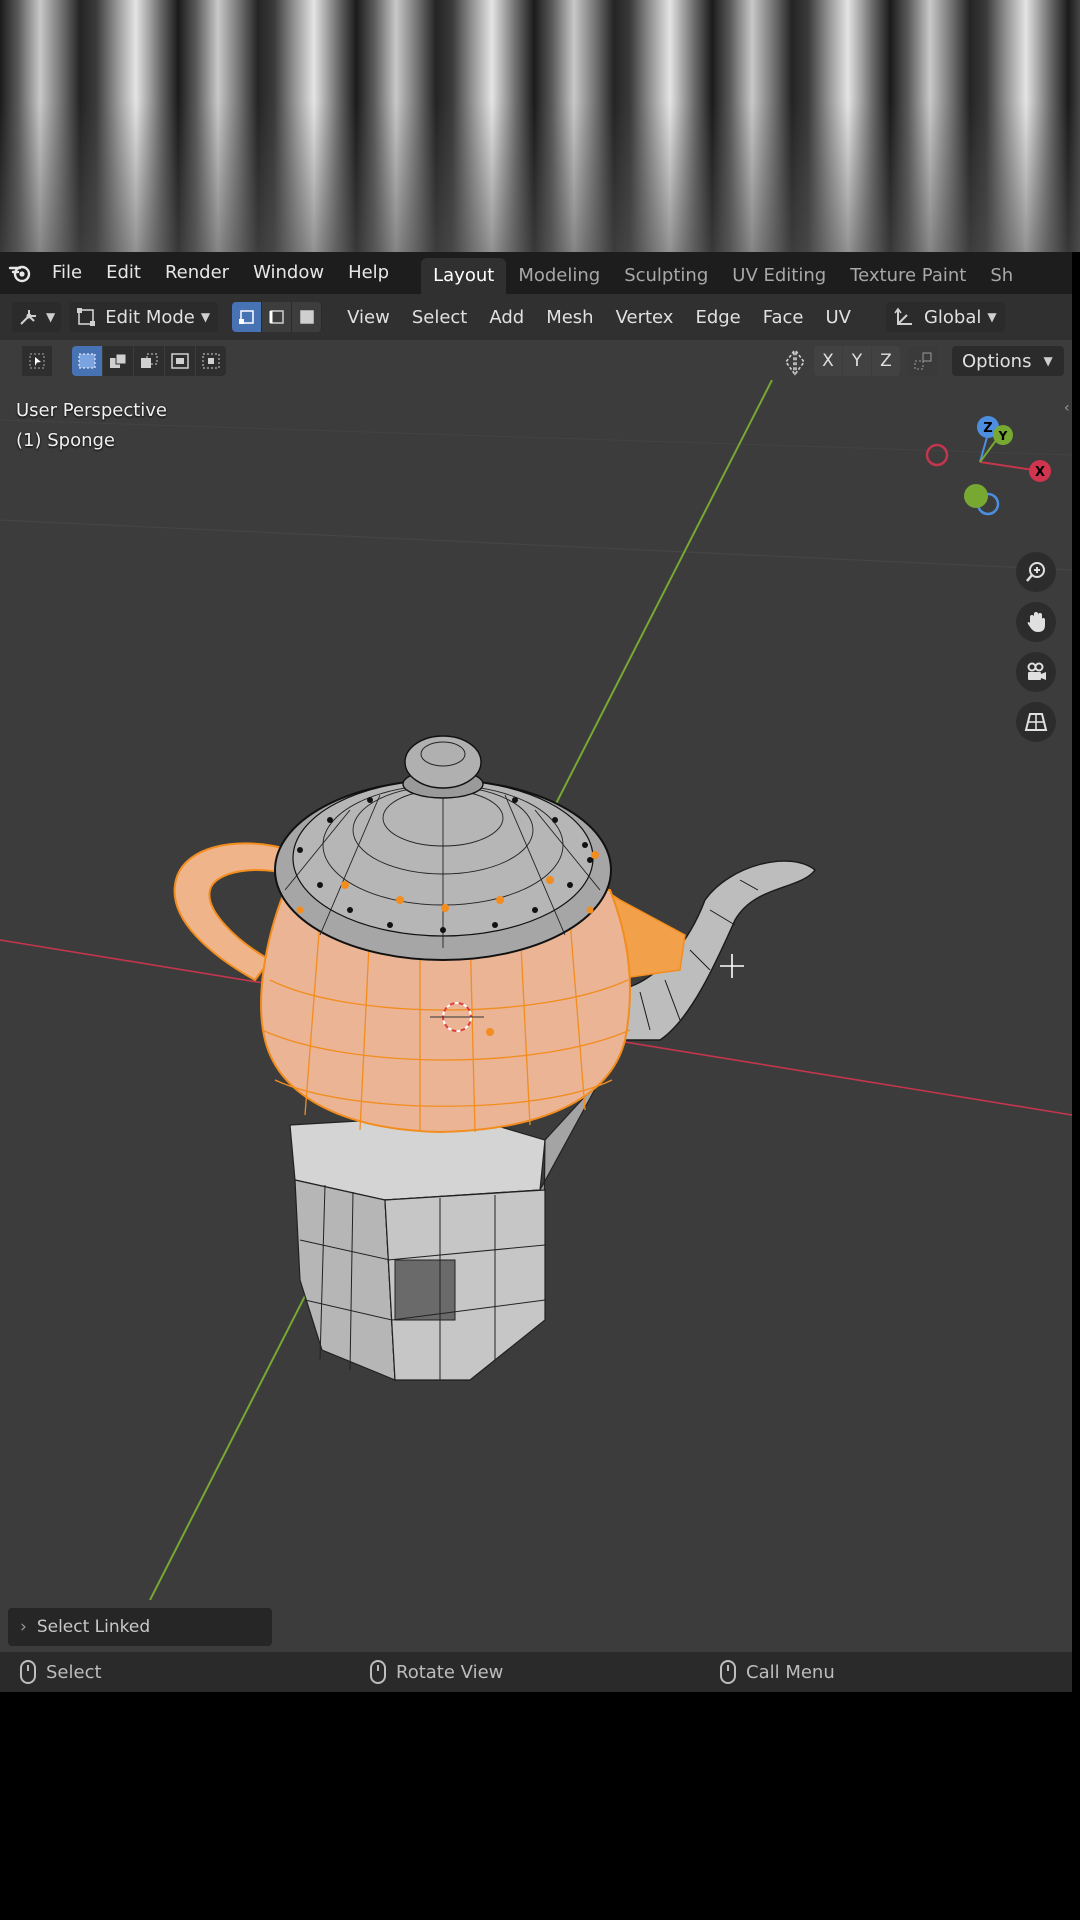 This screenshot has width=1080, height=1920. What do you see at coordinates (645, 317) in the screenshot?
I see `menu-vertex: Vertex` at bounding box center [645, 317].